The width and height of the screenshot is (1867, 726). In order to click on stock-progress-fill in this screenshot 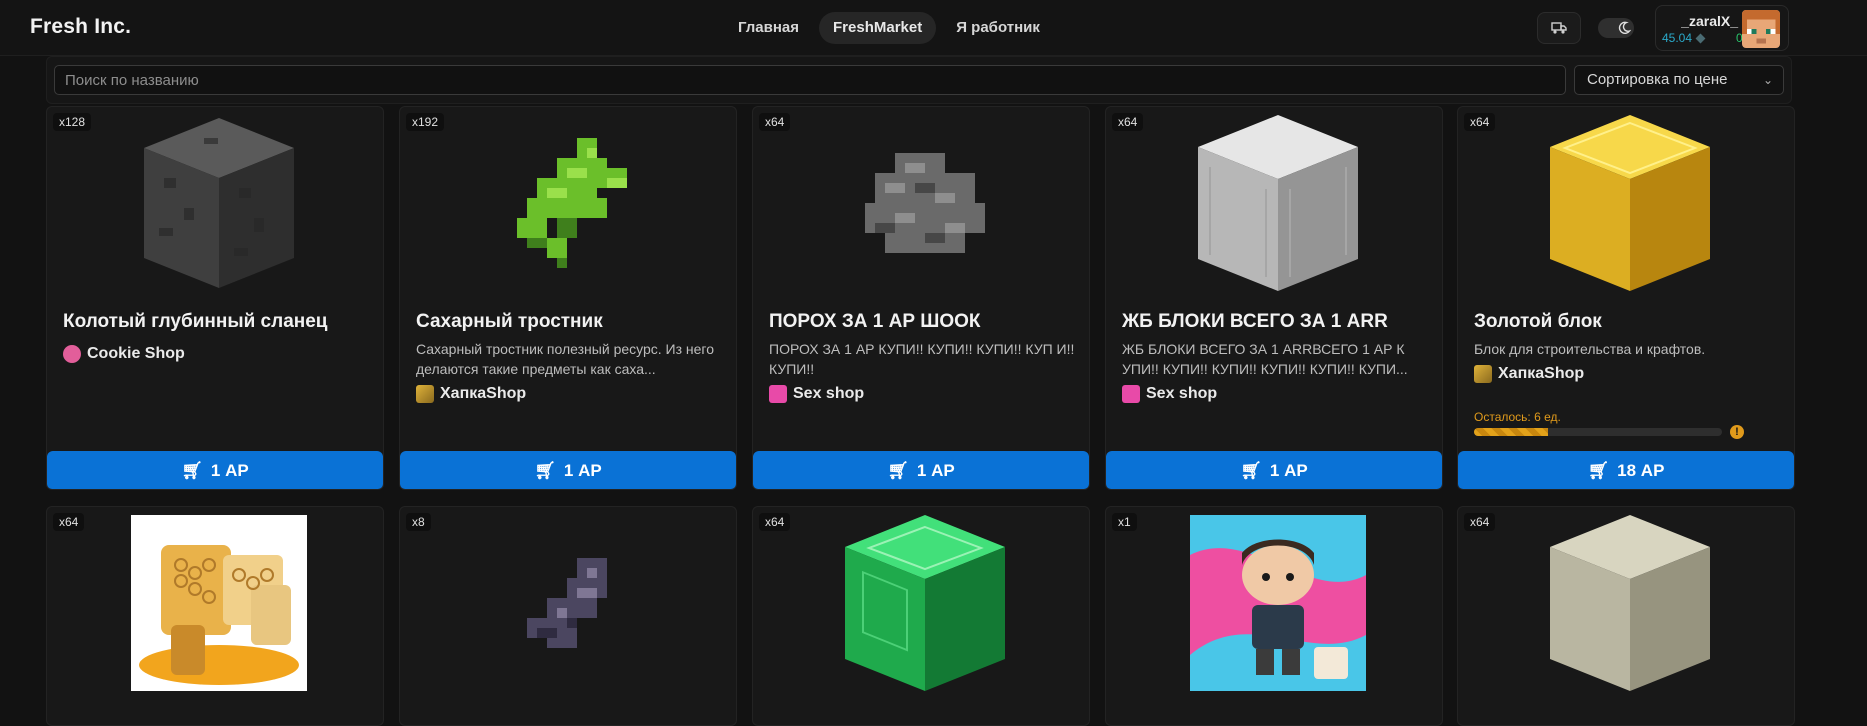, I will do `click(1511, 432)`.